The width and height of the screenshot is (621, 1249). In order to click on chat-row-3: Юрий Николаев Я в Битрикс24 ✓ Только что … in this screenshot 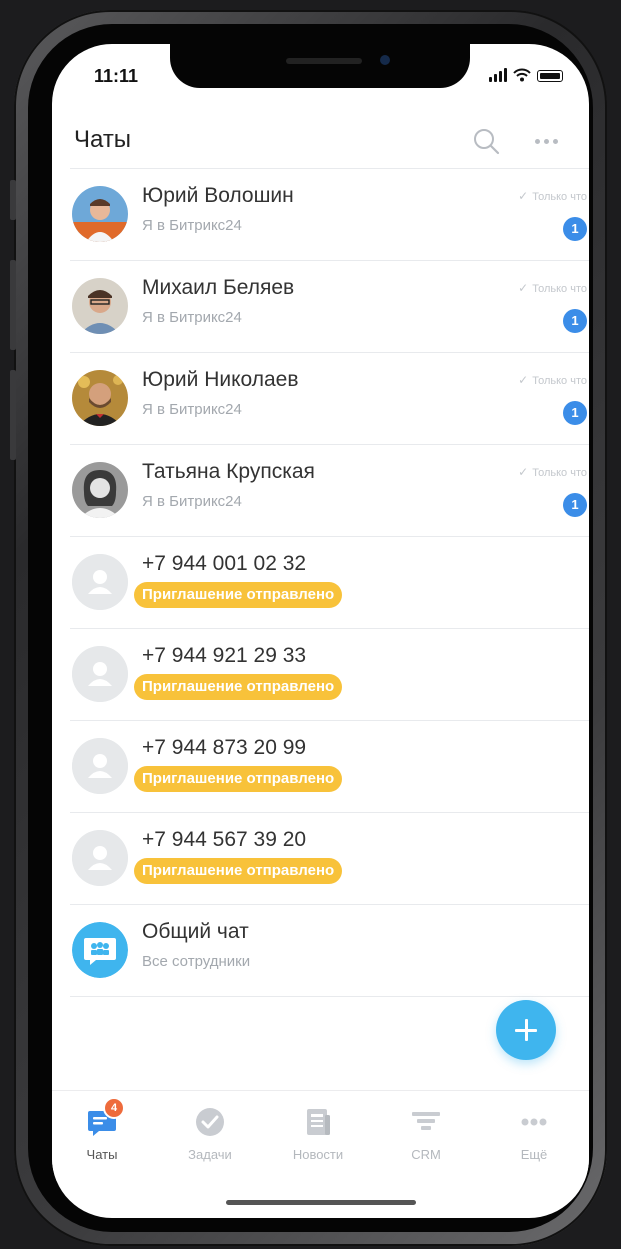, I will do `click(329, 398)`.